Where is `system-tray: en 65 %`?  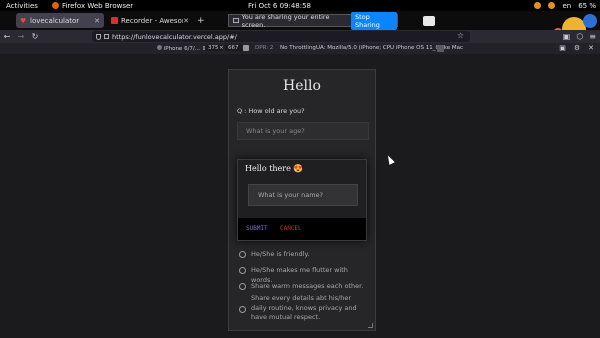
system-tray: en 65 % is located at coordinates (565, 6).